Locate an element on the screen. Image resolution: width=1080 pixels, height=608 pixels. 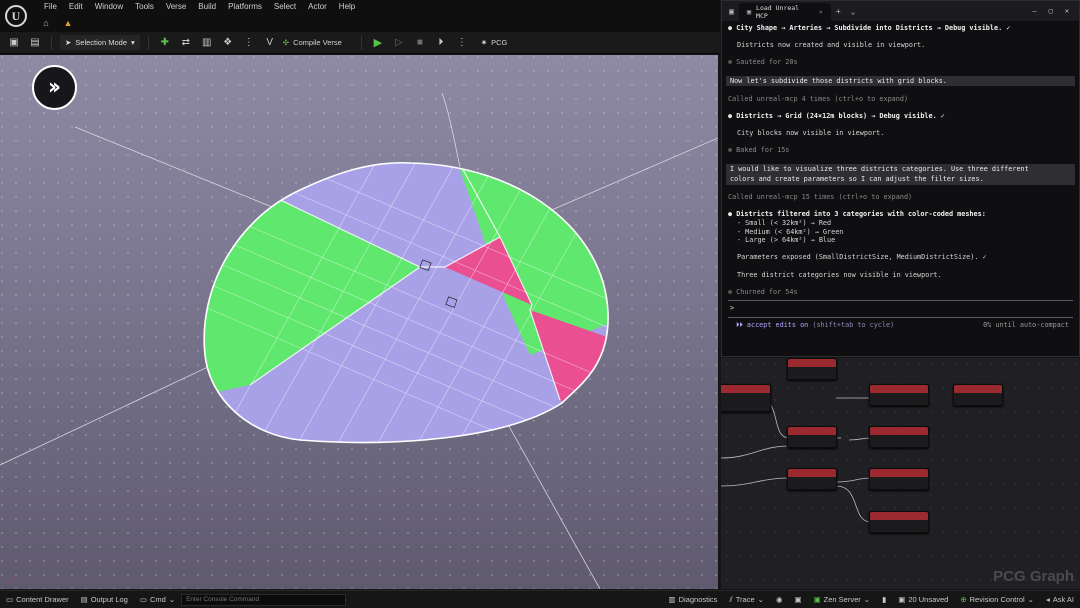
terminal-tab: ▣ Load Unreal MCP × is located at coordinates (784, 12).